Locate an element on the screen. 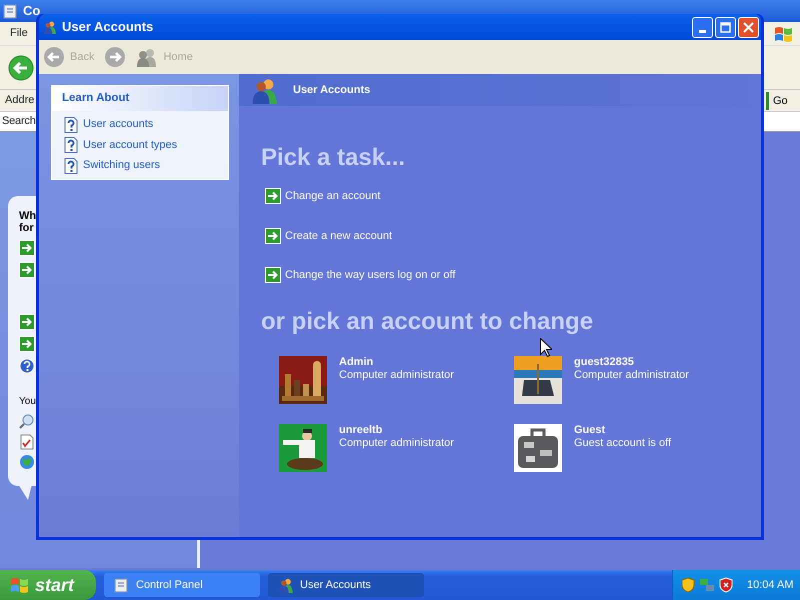 The image size is (800, 600). start-button: start is located at coordinates (48, 585).